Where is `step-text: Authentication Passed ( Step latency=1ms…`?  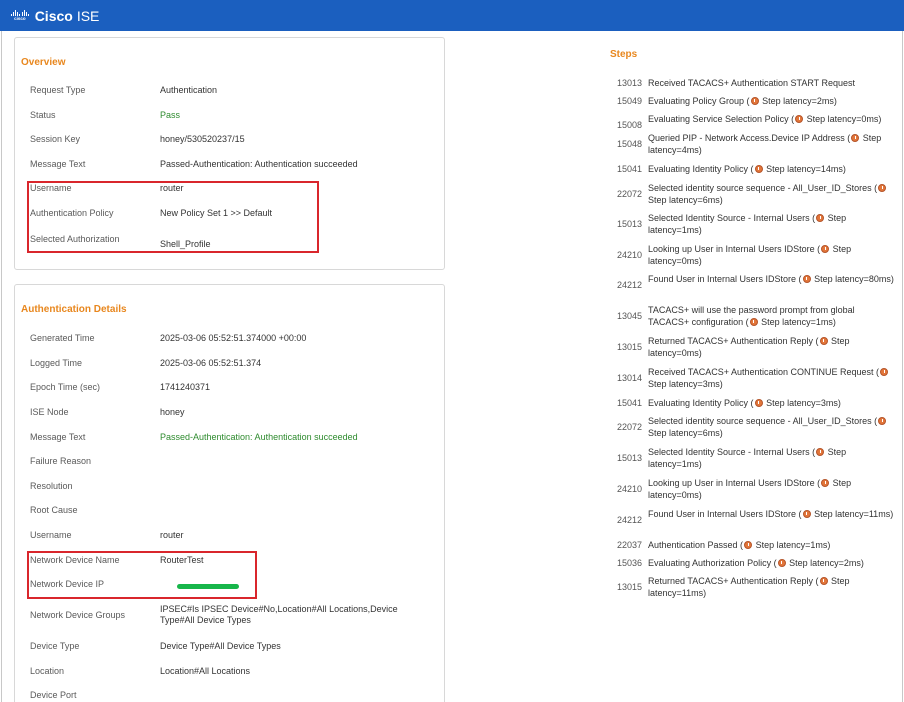 step-text: Authentication Passed ( Step latency=1ms… is located at coordinates (739, 545).